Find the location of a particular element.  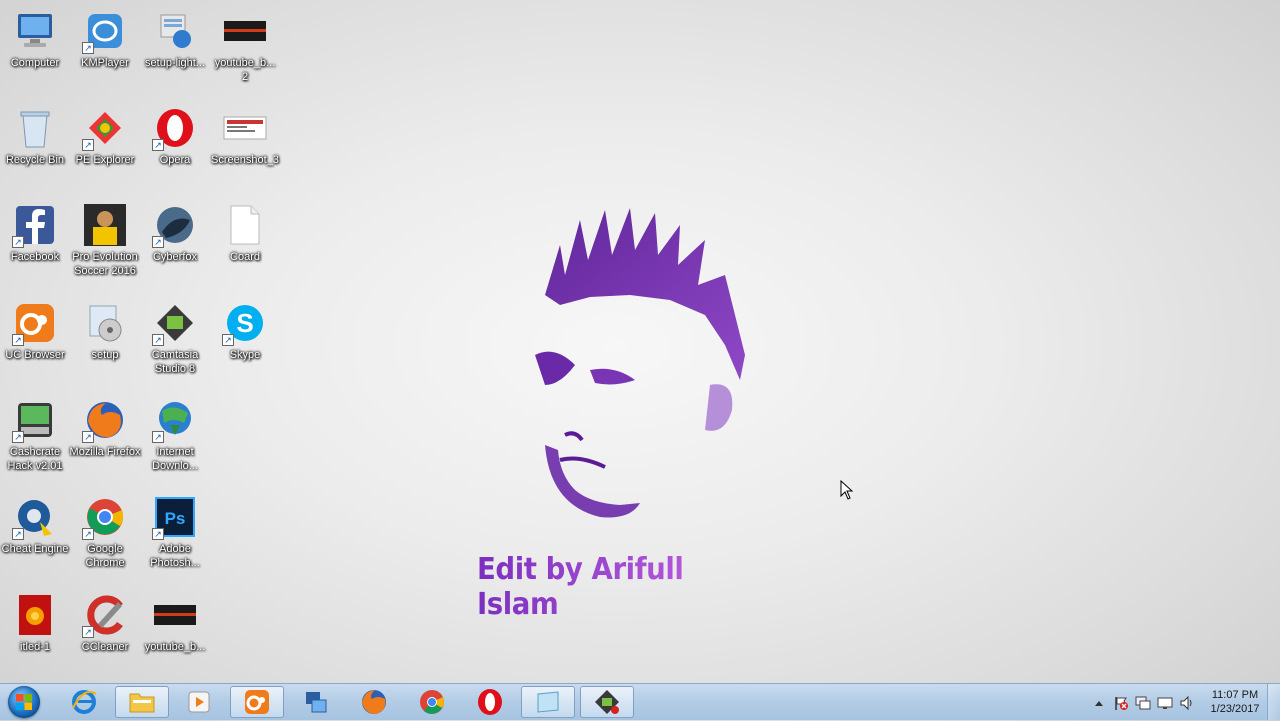

display-icon is located at coordinates (1165, 703).